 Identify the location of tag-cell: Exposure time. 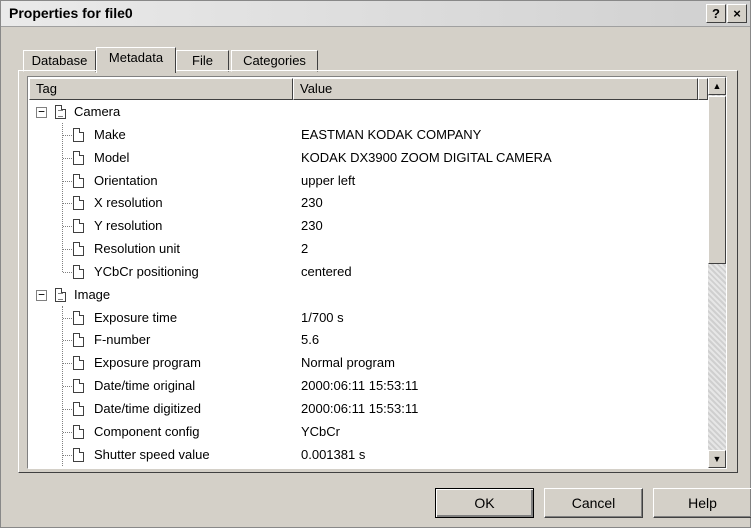
(136, 317).